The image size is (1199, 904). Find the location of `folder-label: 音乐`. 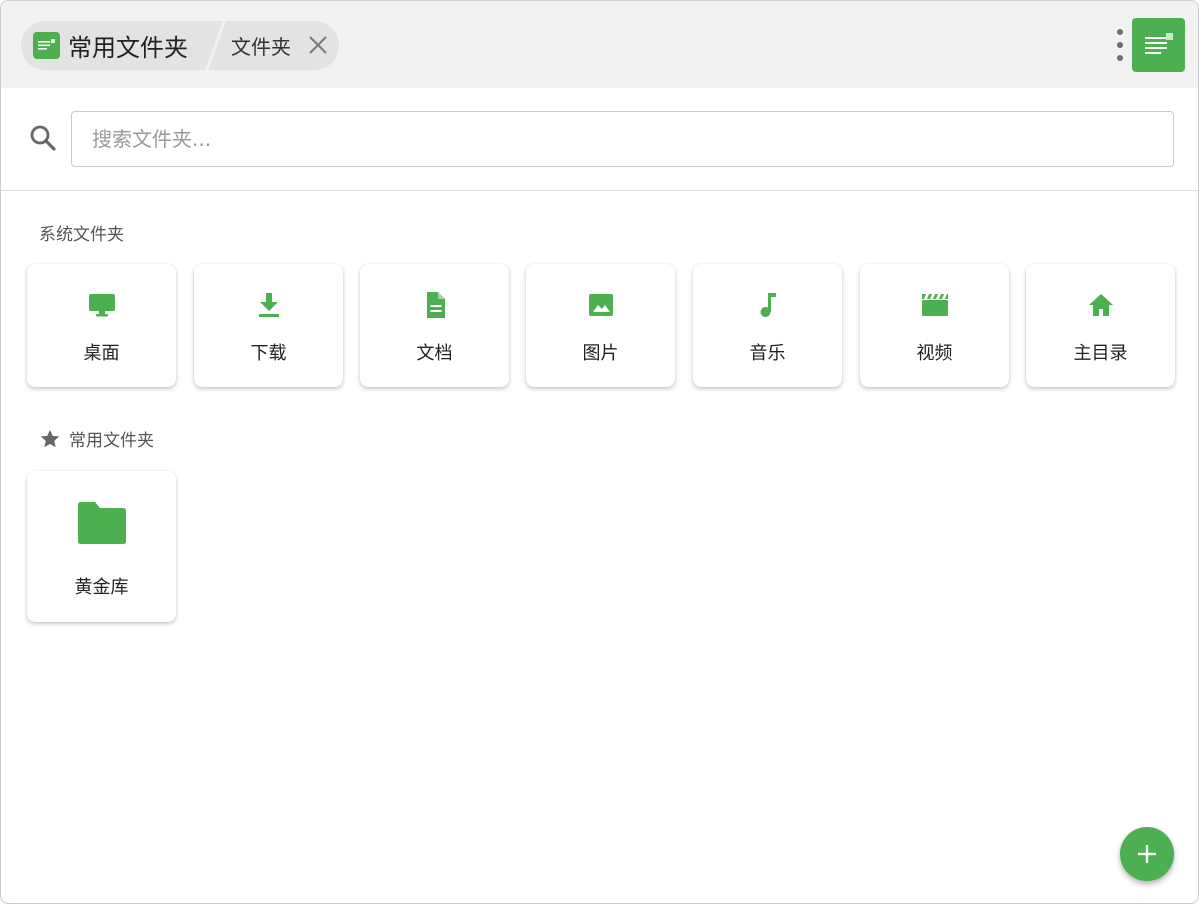

folder-label: 音乐 is located at coordinates (767, 353).